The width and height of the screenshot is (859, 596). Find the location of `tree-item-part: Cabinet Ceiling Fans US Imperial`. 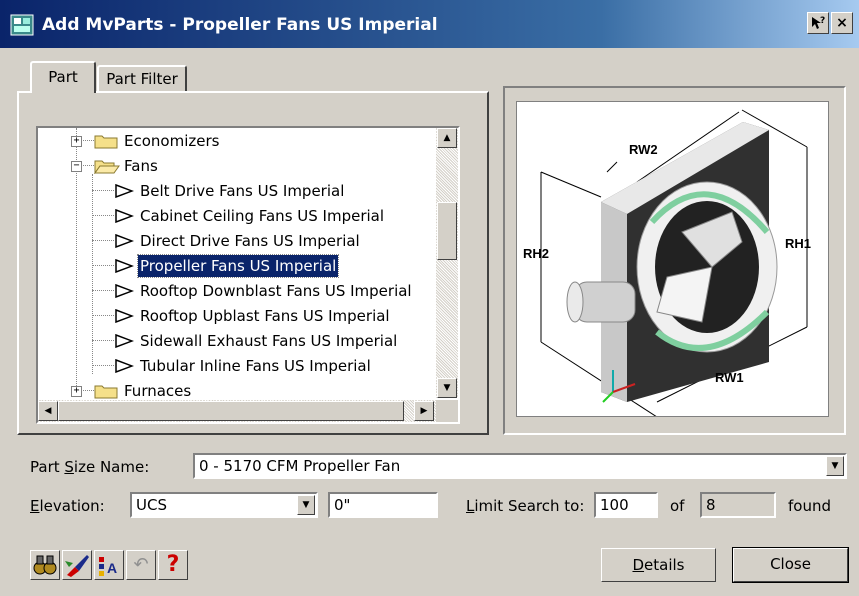

tree-item-part: Cabinet Ceiling Fans US Imperial is located at coordinates (238, 216).